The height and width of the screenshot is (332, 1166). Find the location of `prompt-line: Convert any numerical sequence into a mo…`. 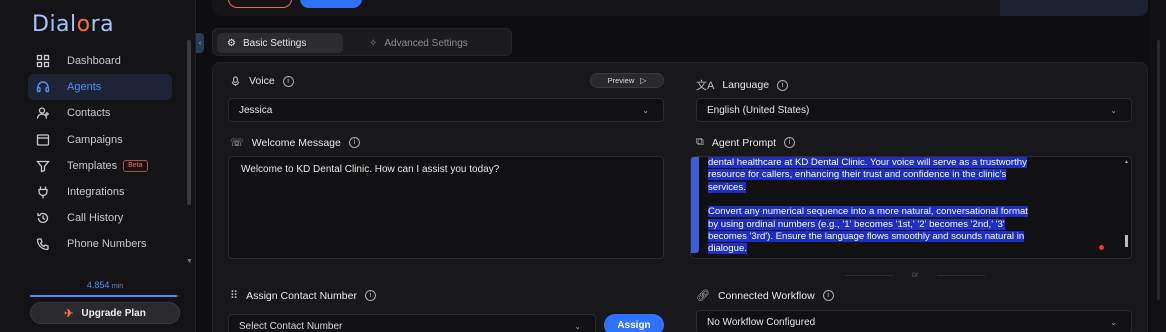

prompt-line: Convert any numerical sequence into a mo… is located at coordinates (868, 212).